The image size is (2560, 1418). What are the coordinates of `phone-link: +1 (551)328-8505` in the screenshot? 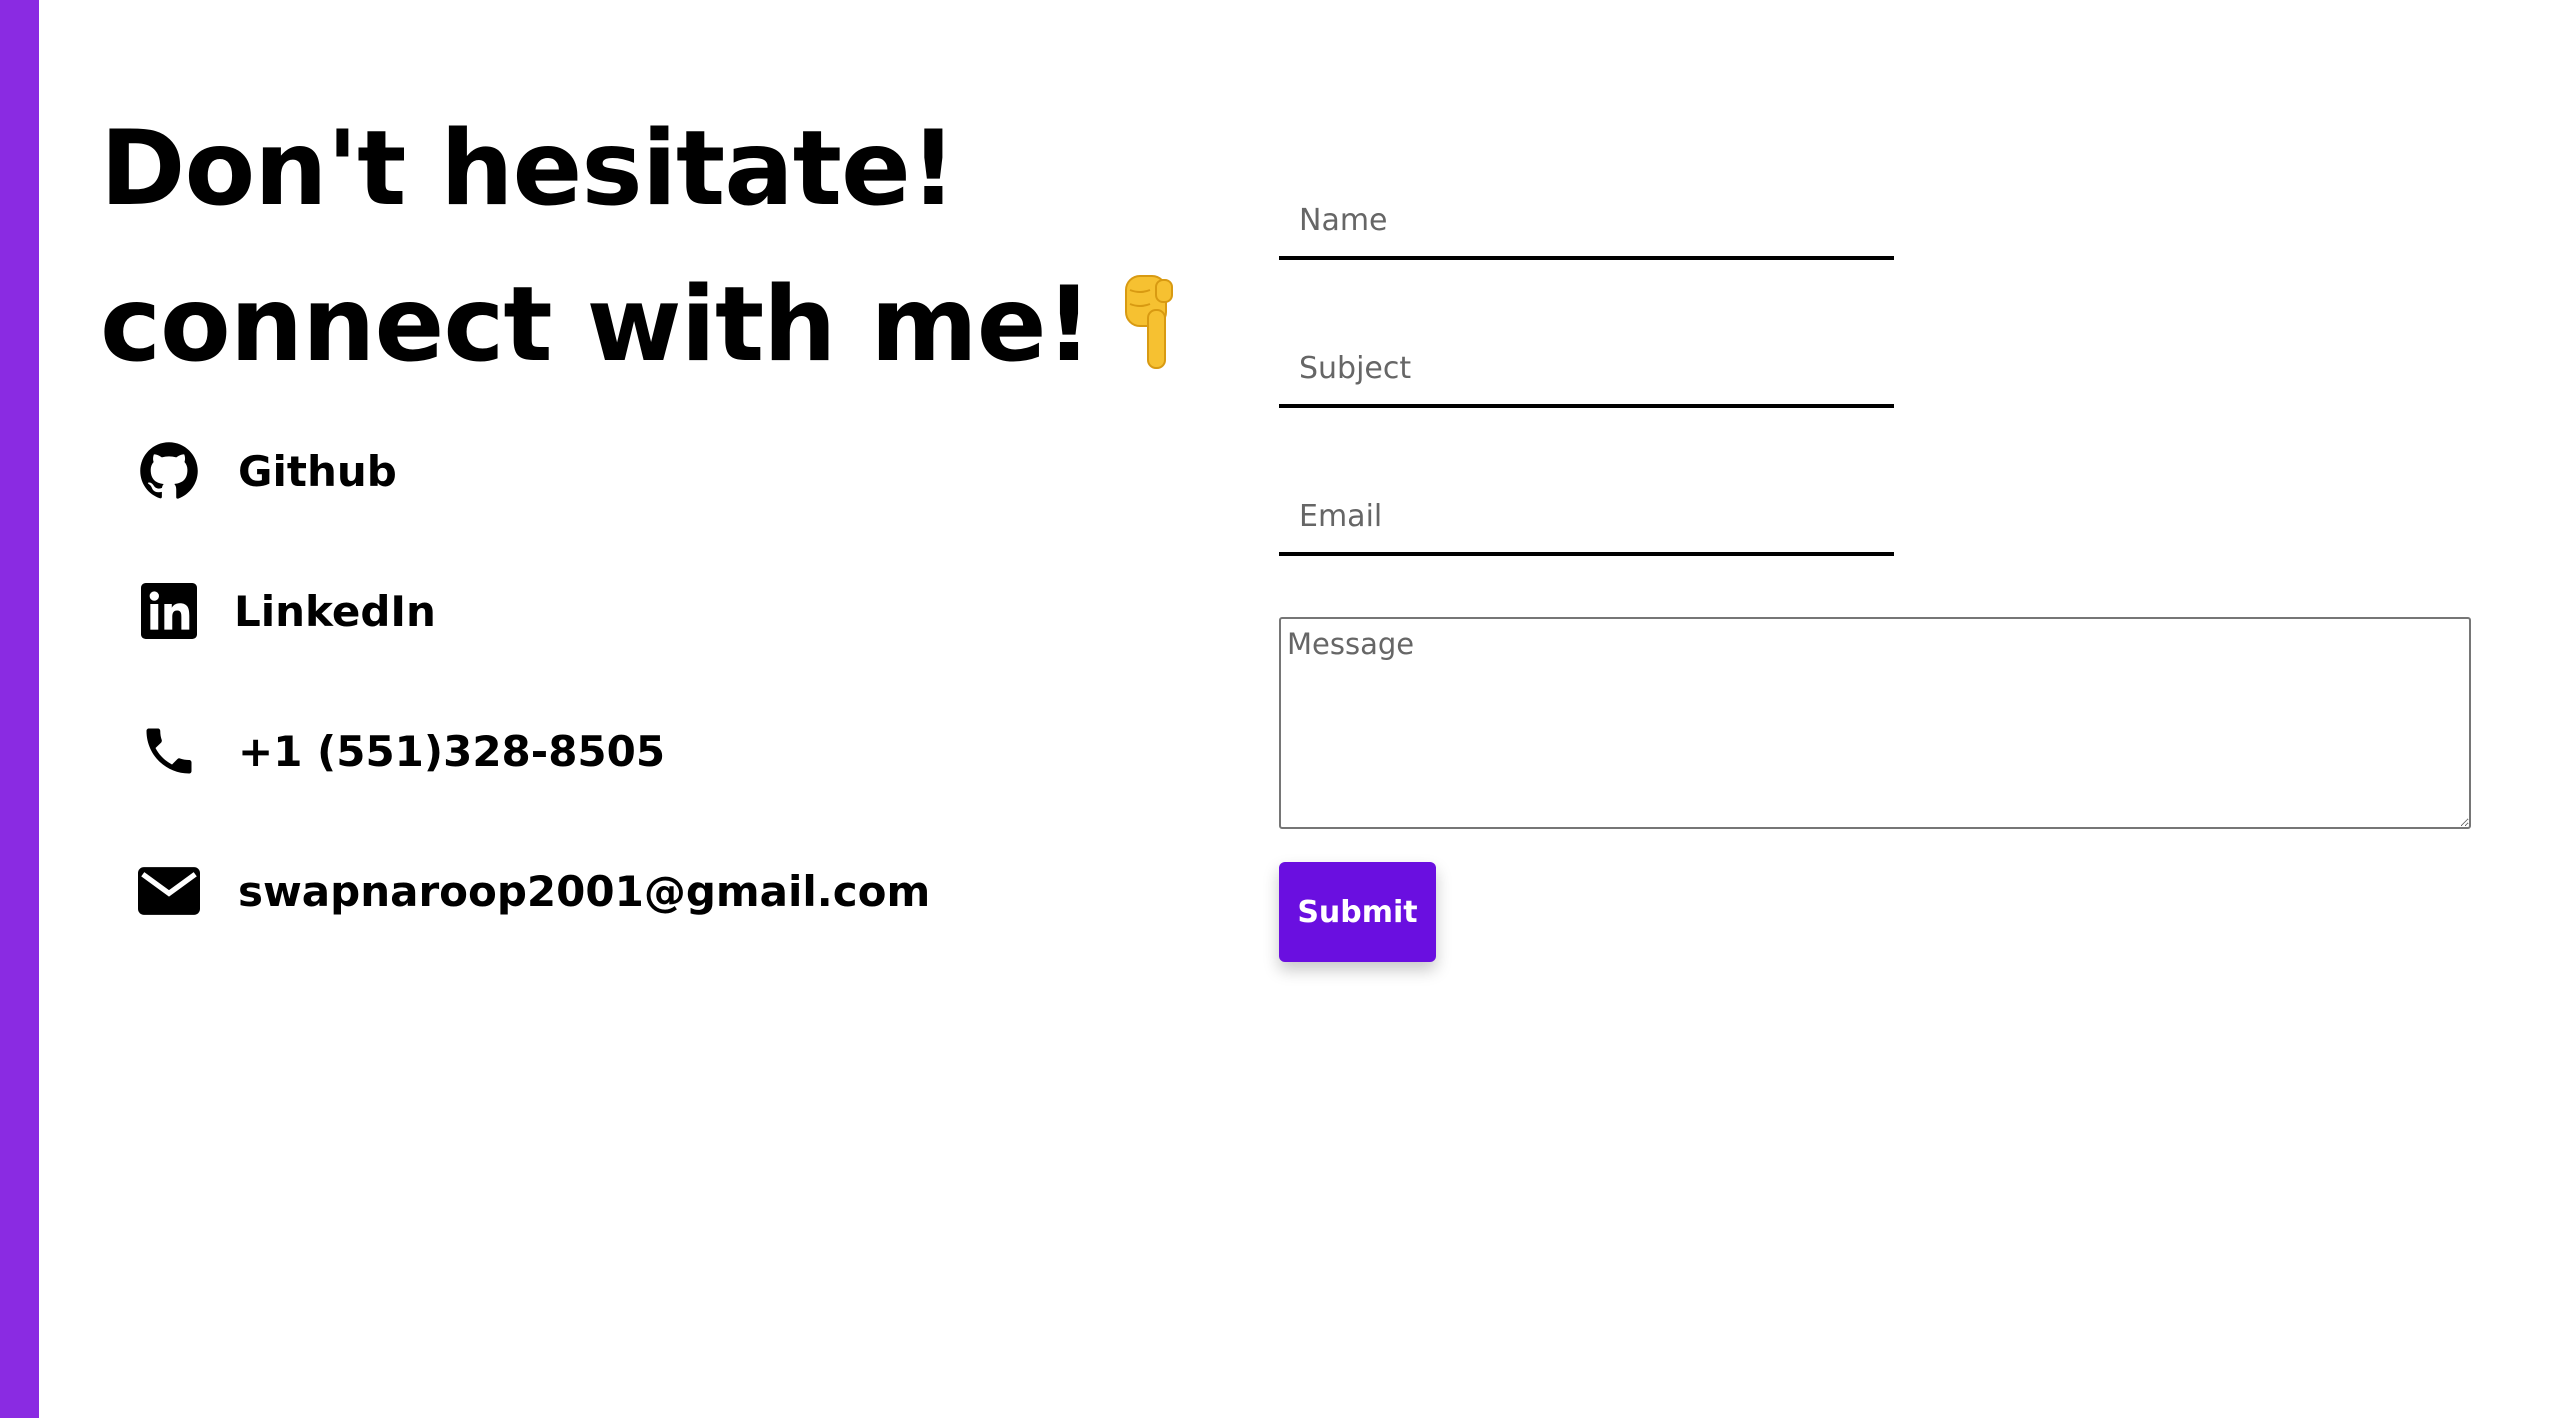 It's located at (401, 751).